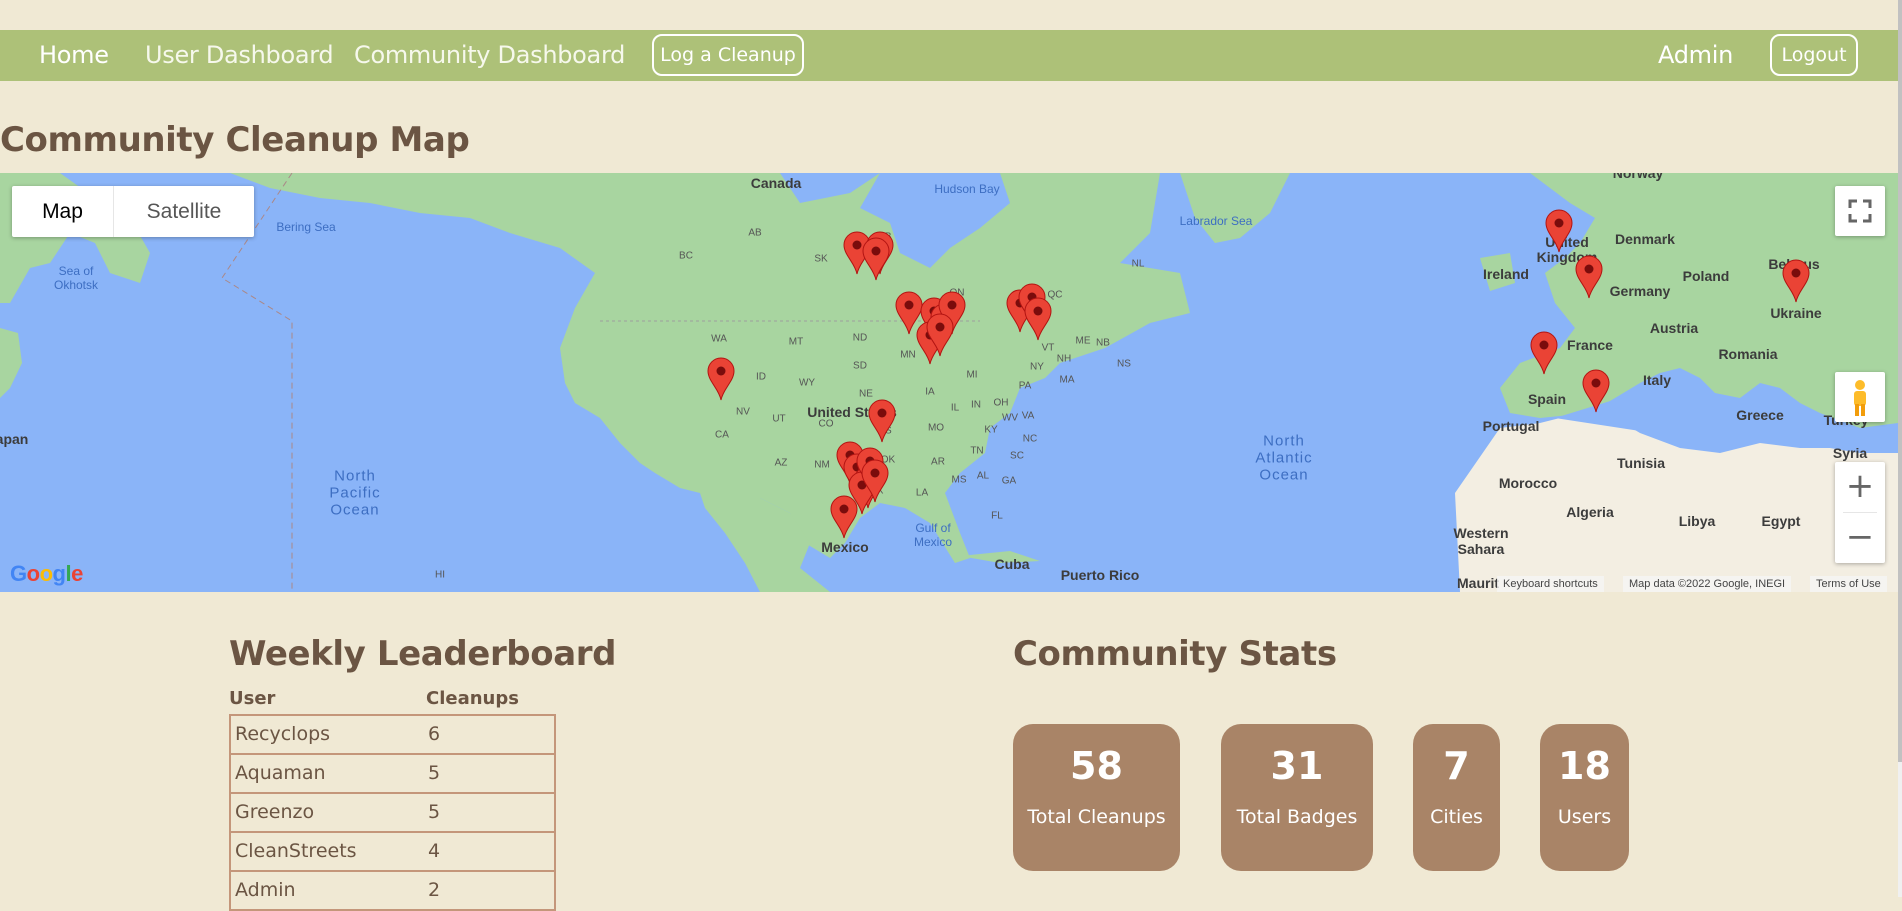 This screenshot has width=1902, height=911. What do you see at coordinates (392, 890) in the screenshot?
I see `table-row: Admin 2` at bounding box center [392, 890].